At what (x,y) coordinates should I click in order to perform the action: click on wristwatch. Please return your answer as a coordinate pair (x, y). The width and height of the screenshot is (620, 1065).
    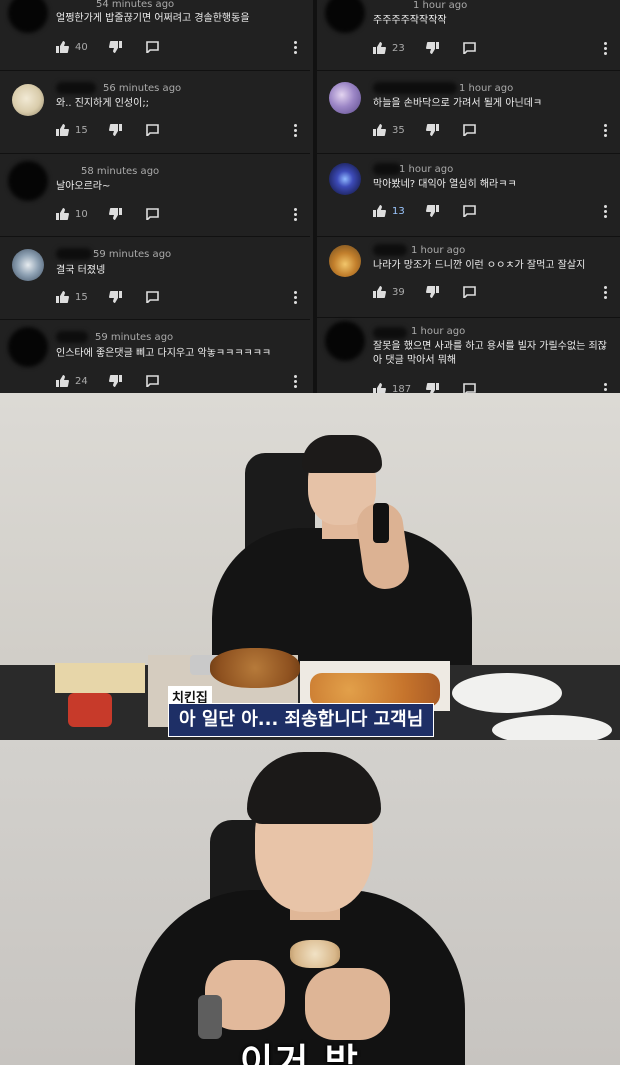
    Looking at the image, I should click on (210, 1017).